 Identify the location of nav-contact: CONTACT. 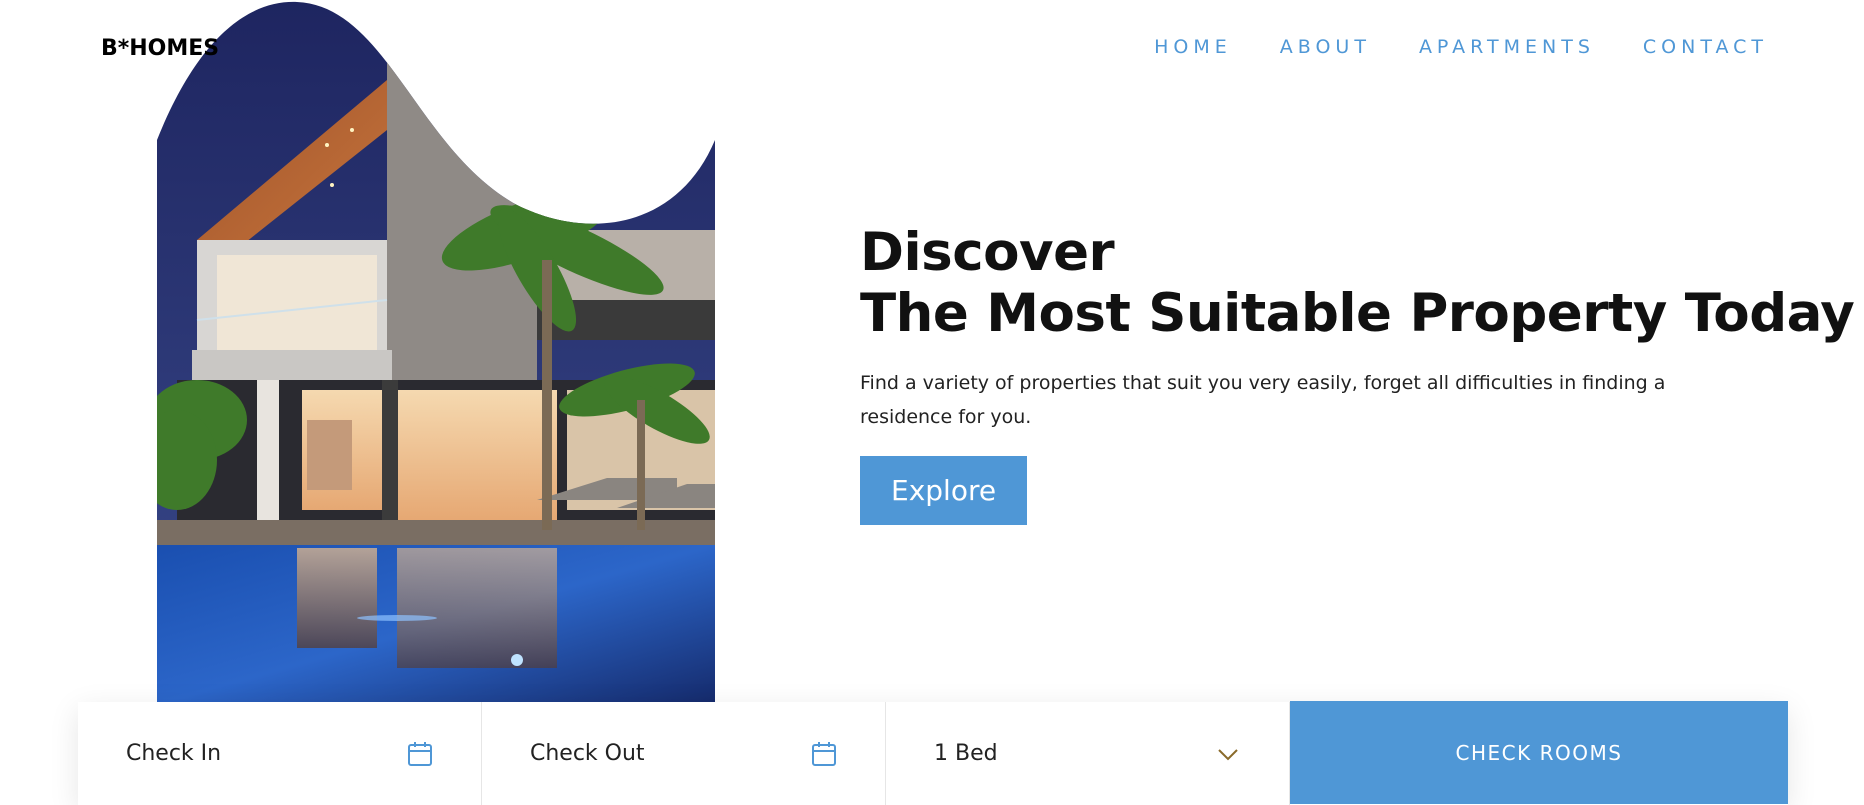
(1705, 47).